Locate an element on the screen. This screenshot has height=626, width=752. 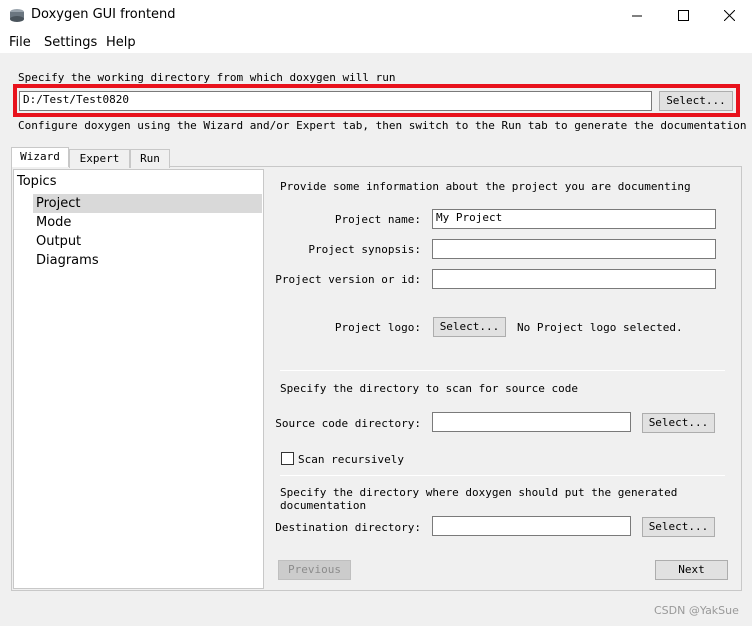
next-button: Next is located at coordinates (691, 570).